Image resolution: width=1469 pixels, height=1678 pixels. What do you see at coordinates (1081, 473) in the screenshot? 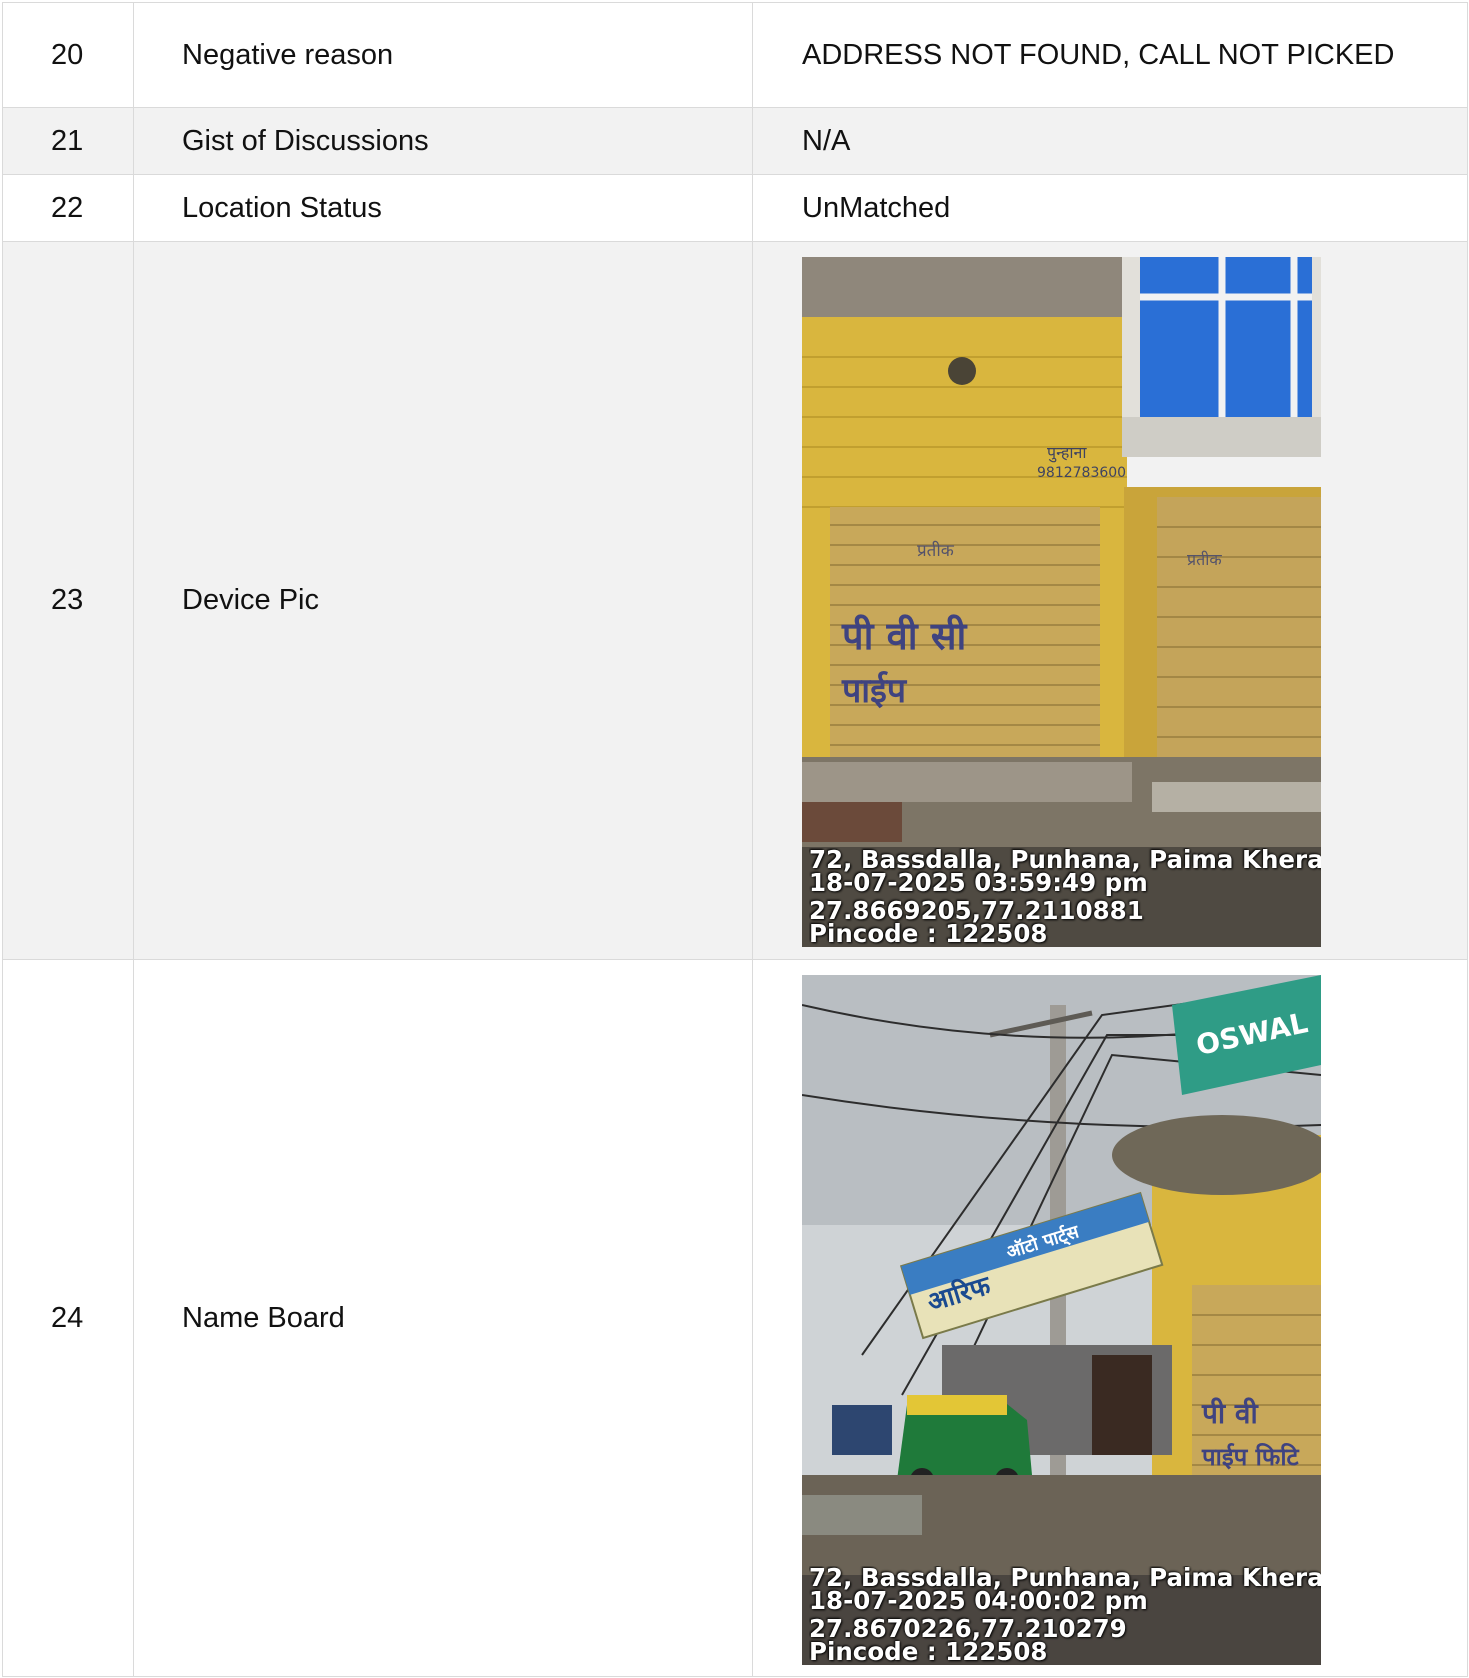
I see `svg-text: 9812783600` at bounding box center [1081, 473].